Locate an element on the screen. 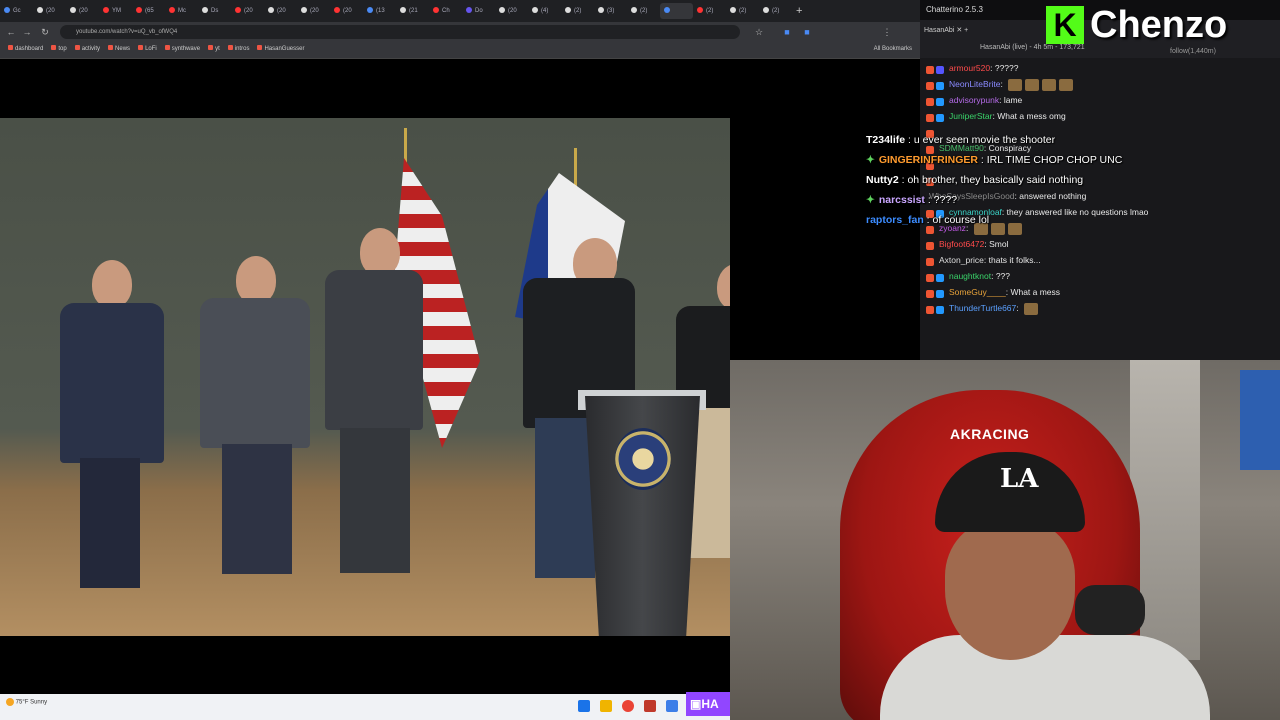 This screenshot has width=1280, height=720. edge-icon is located at coordinates (672, 706).